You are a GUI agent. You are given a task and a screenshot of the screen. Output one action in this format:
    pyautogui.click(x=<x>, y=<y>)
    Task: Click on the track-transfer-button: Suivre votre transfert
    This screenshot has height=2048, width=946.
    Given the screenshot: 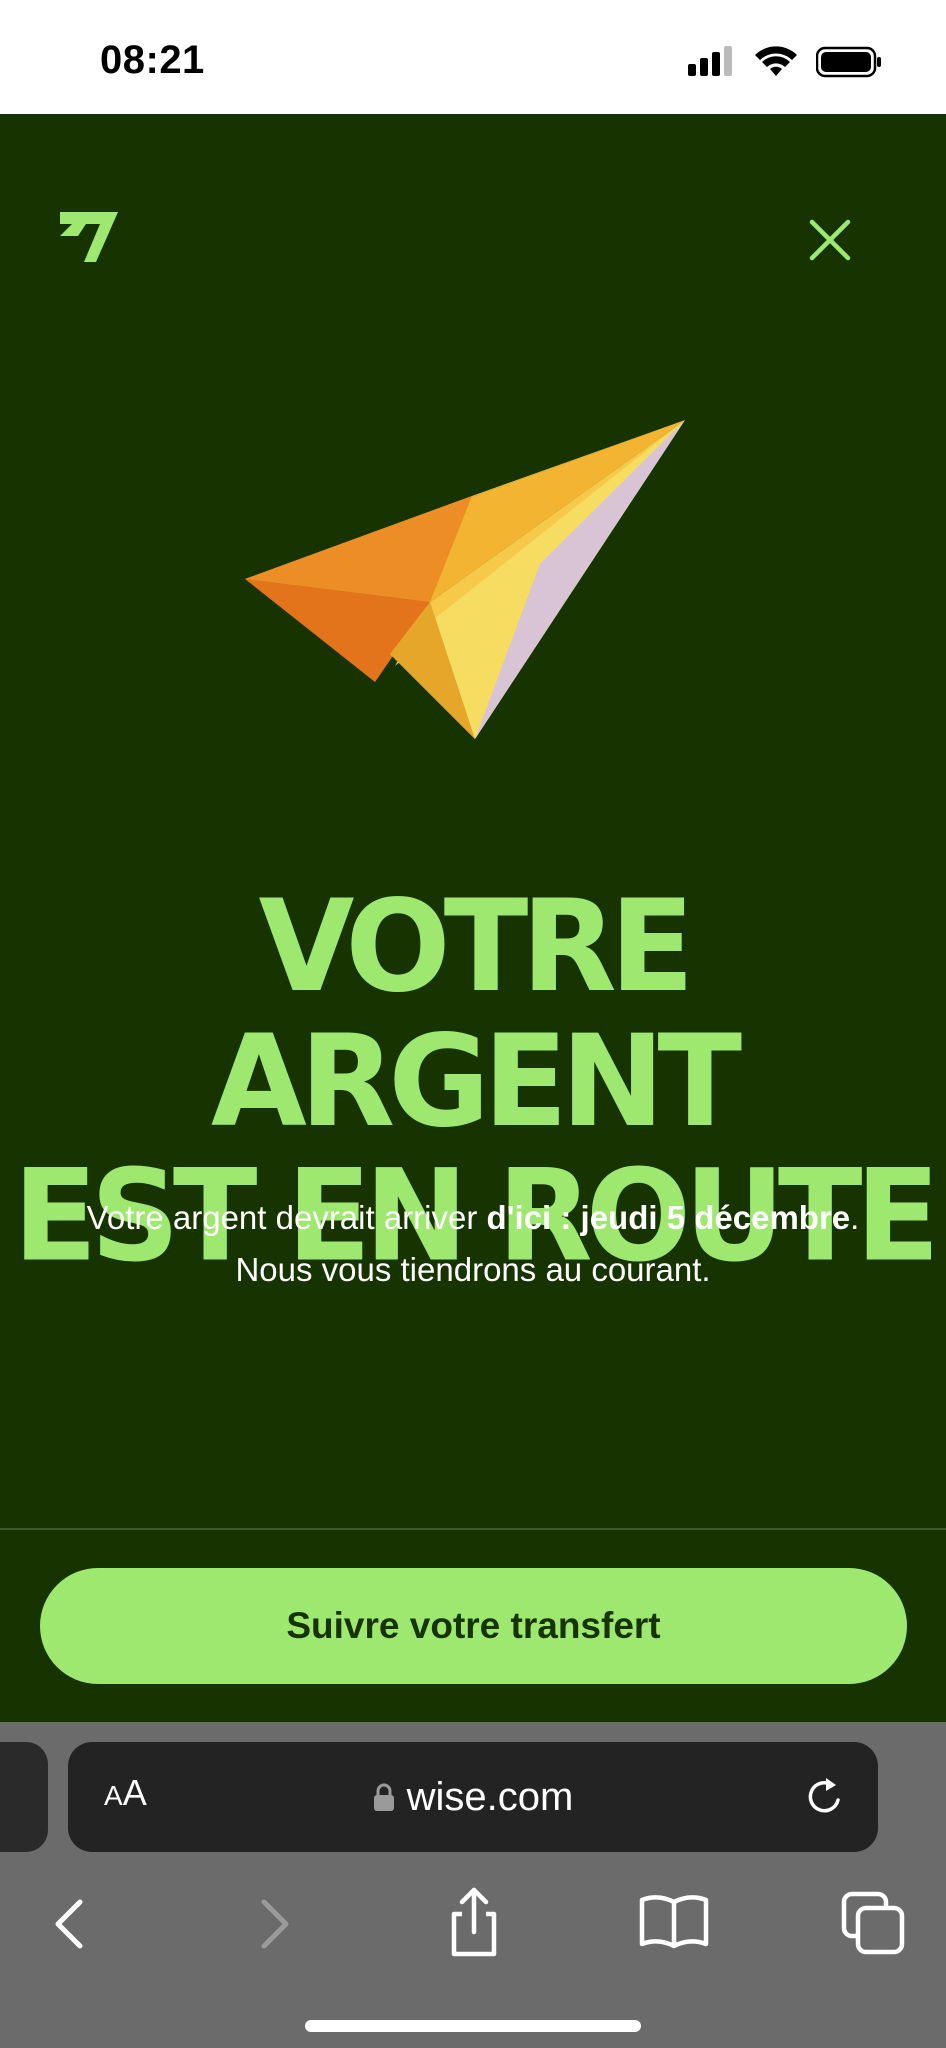 What is the action you would take?
    pyautogui.click(x=473, y=1626)
    